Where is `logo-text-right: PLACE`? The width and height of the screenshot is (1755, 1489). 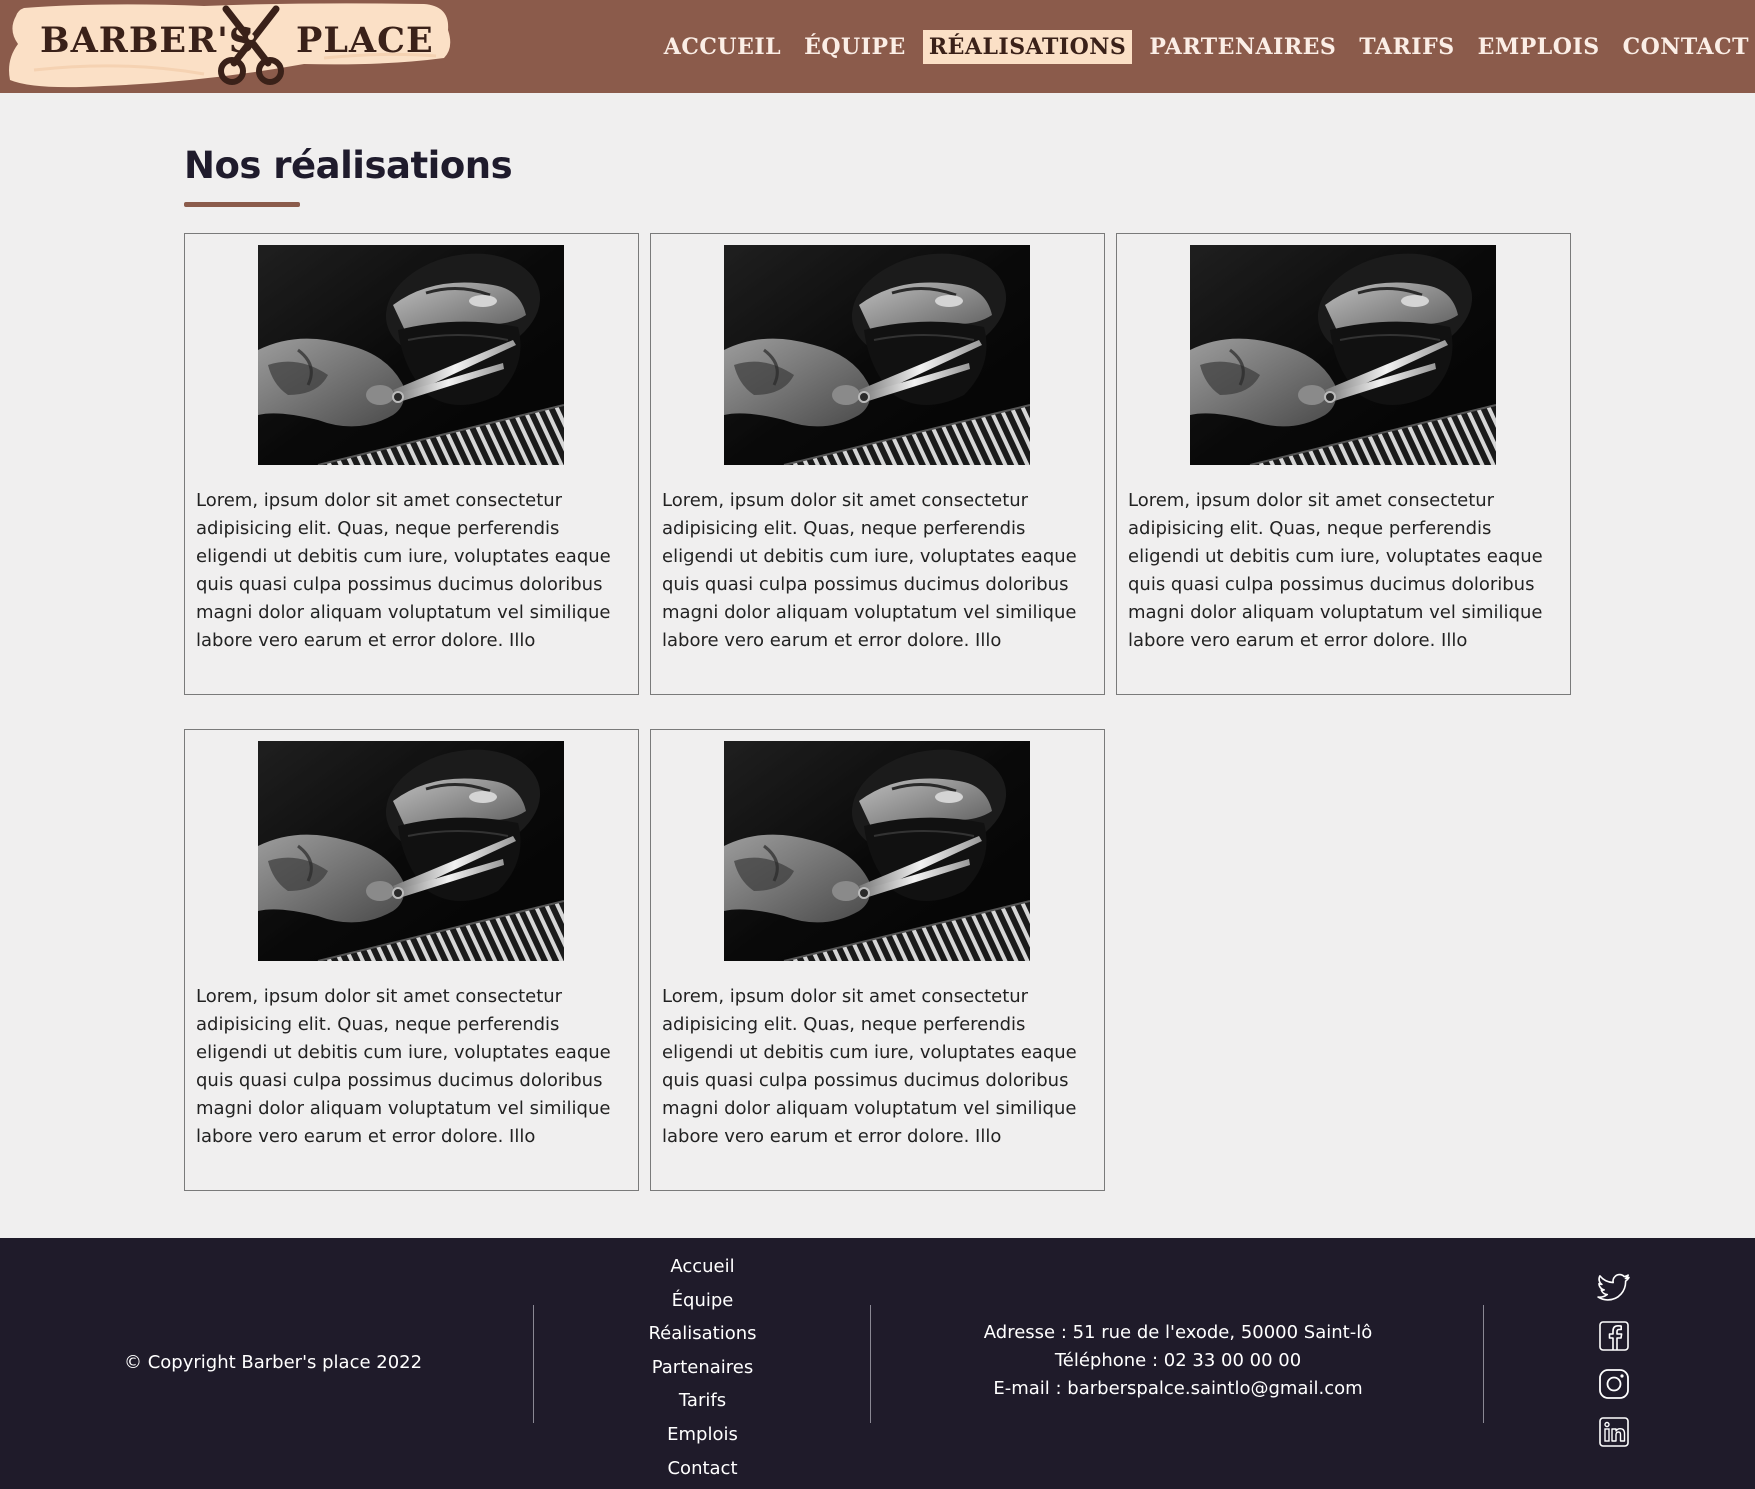 logo-text-right: PLACE is located at coordinates (365, 40).